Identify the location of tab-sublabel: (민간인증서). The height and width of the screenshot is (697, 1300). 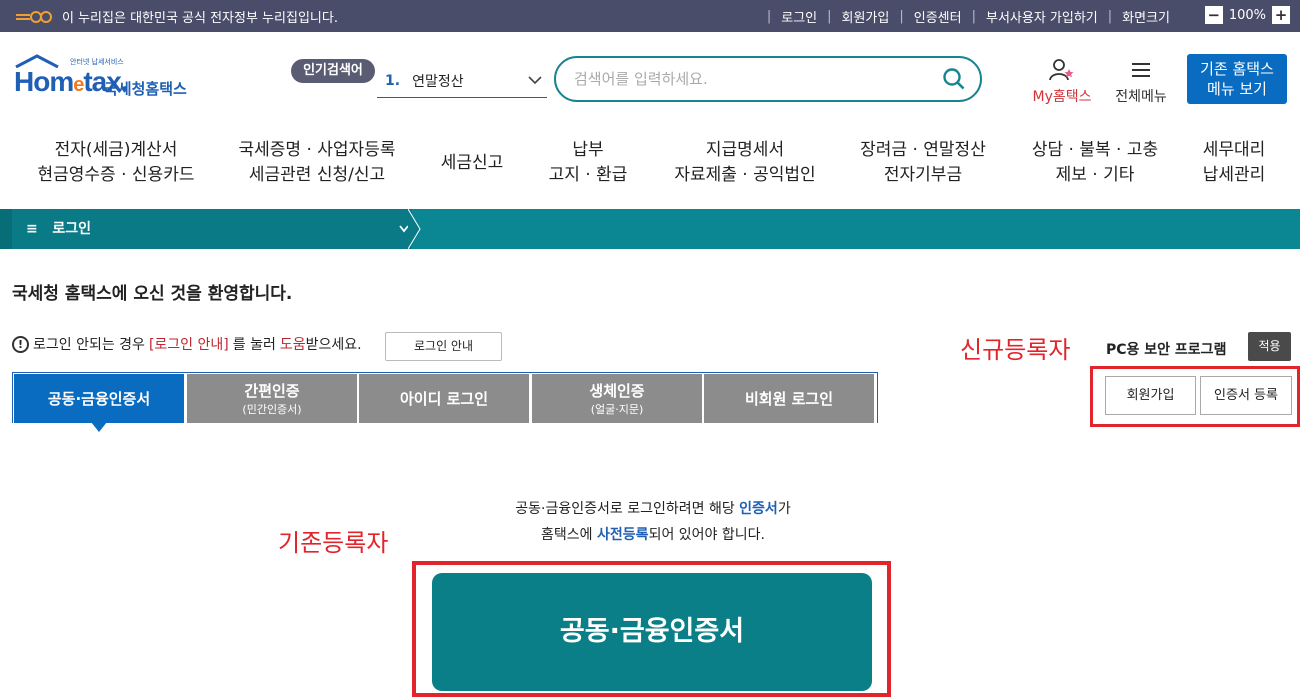
(272, 409).